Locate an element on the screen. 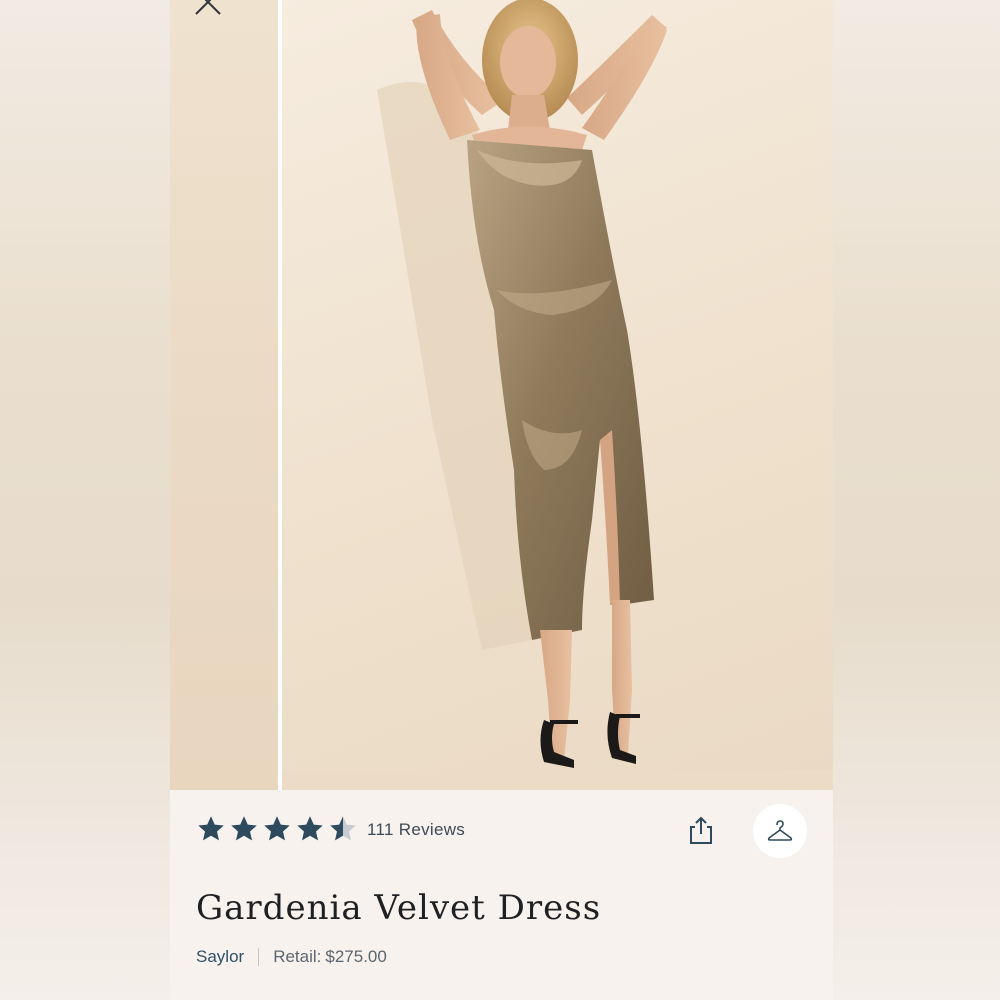 Image resolution: width=1000 pixels, height=1000 pixels. share-icon is located at coordinates (701, 830).